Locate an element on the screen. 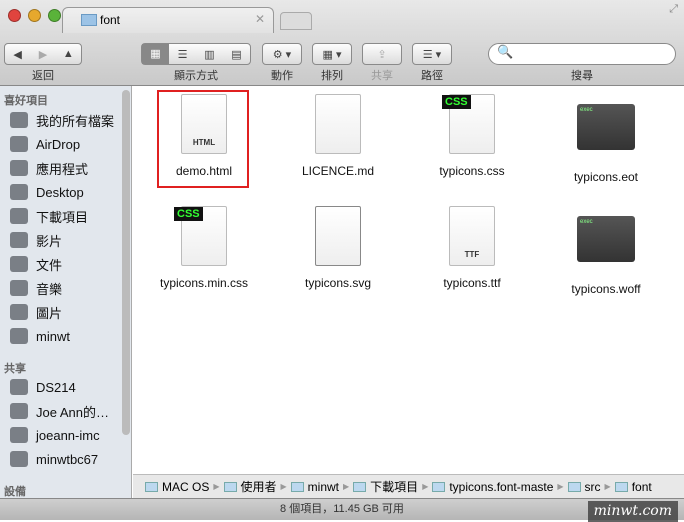  close-window-button is located at coordinates (14, 15).